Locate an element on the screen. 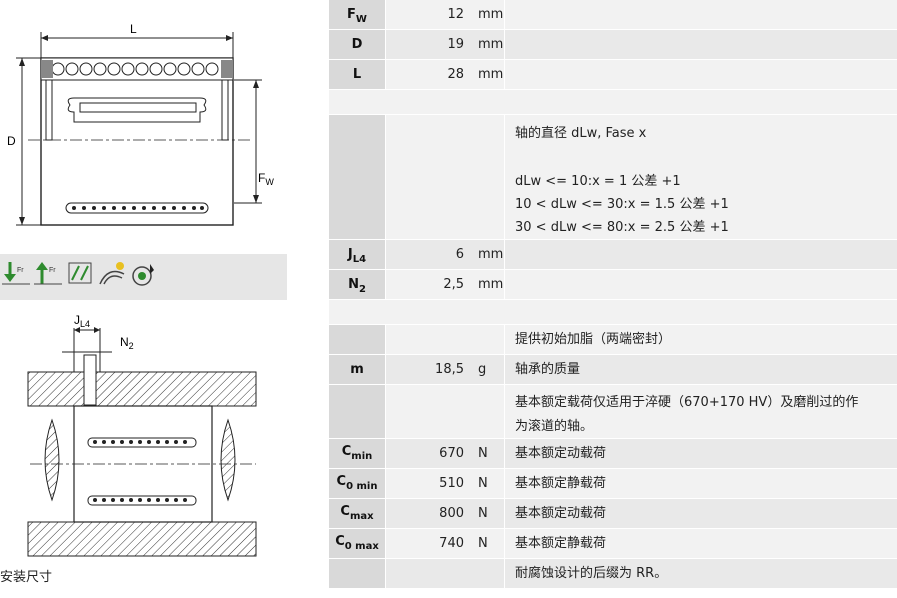 The width and height of the screenshot is (897, 598). symbol-c0min: C0 min is located at coordinates (357, 483).